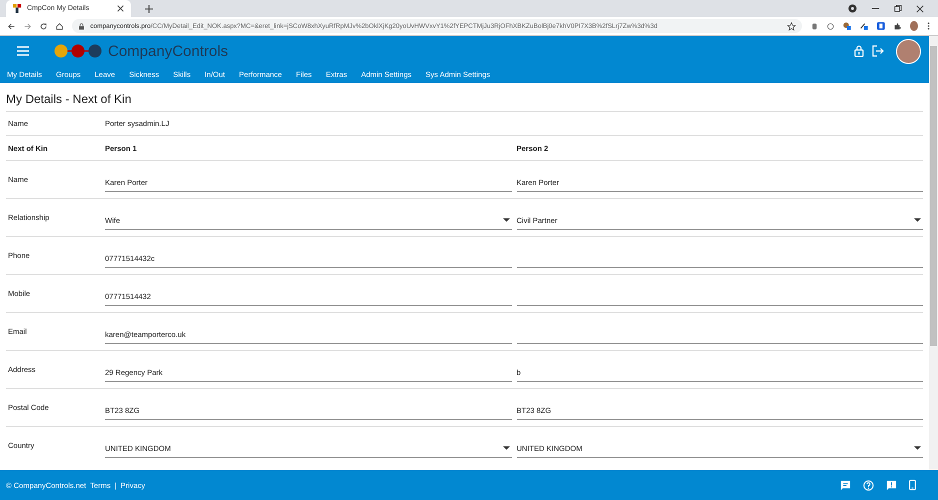  I want to click on logo-icon, so click(78, 51).